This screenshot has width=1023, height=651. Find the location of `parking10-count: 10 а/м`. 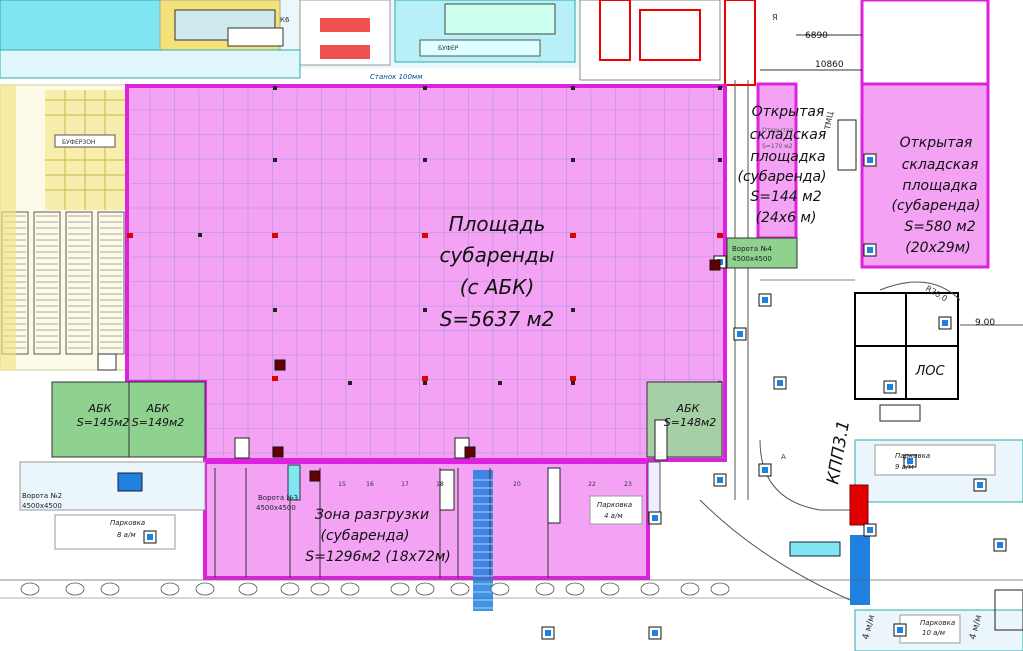

parking10-count: 10 а/м is located at coordinates (934, 633).